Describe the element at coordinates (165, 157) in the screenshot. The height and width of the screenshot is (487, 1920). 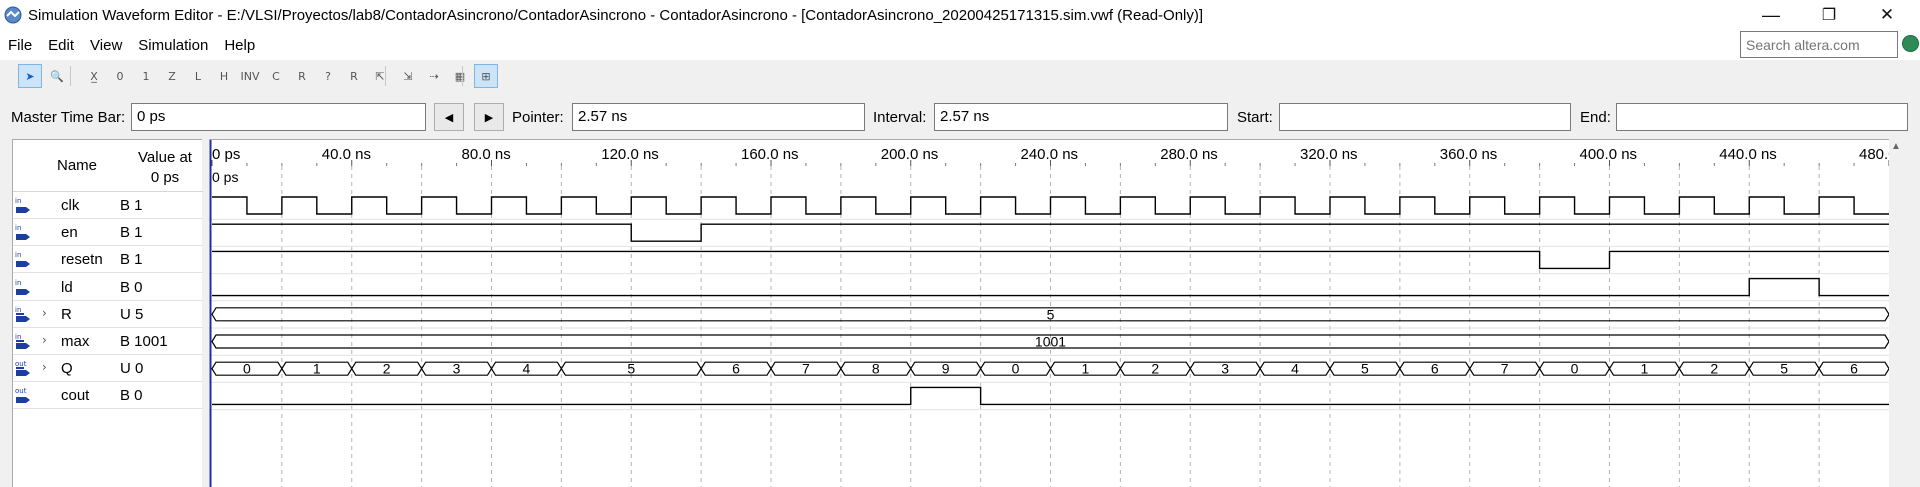
I see `value-header-line1: Value at` at that location.